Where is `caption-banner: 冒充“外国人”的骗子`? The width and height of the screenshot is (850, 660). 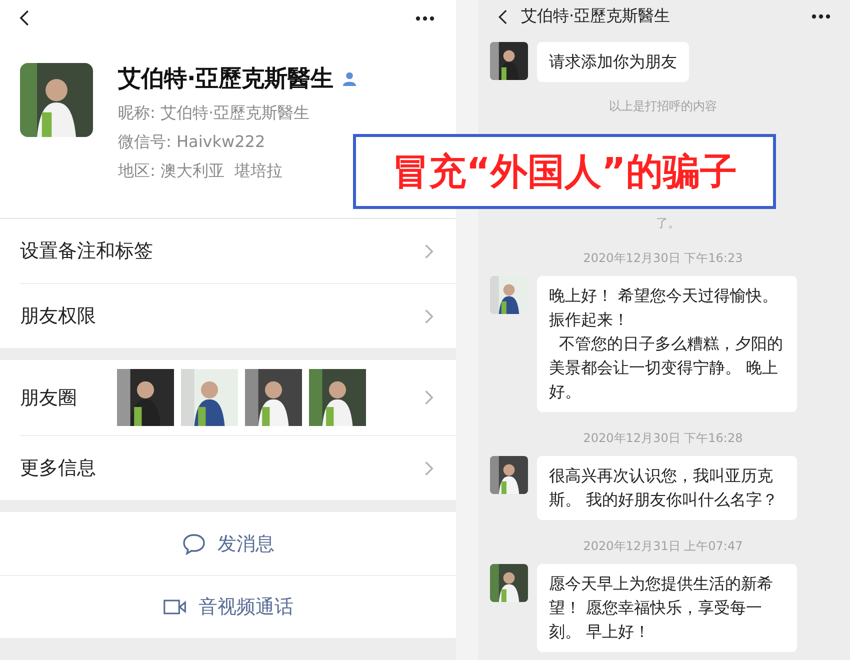
caption-banner: 冒充“外国人”的骗子 is located at coordinates (564, 171).